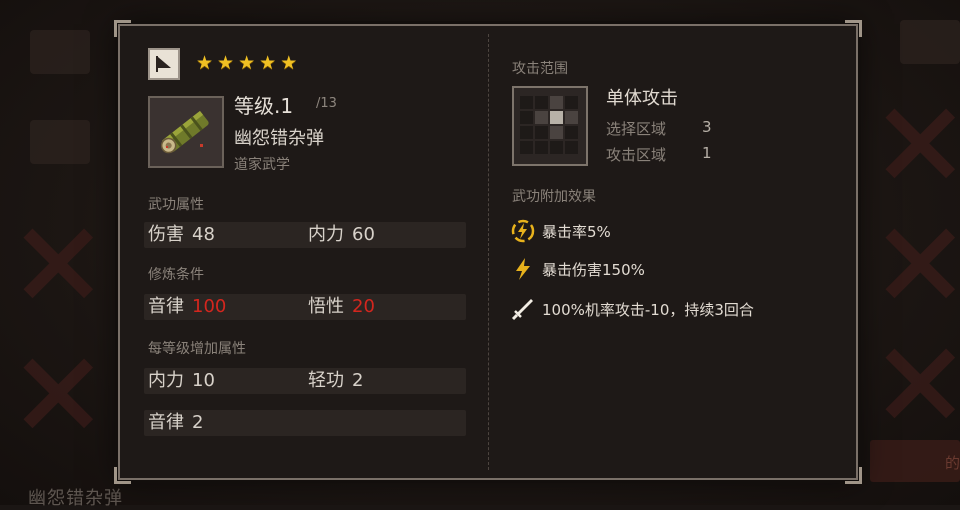  Describe the element at coordinates (279, 138) in the screenshot. I see `skill-name: 幽怨错杂弹` at that location.